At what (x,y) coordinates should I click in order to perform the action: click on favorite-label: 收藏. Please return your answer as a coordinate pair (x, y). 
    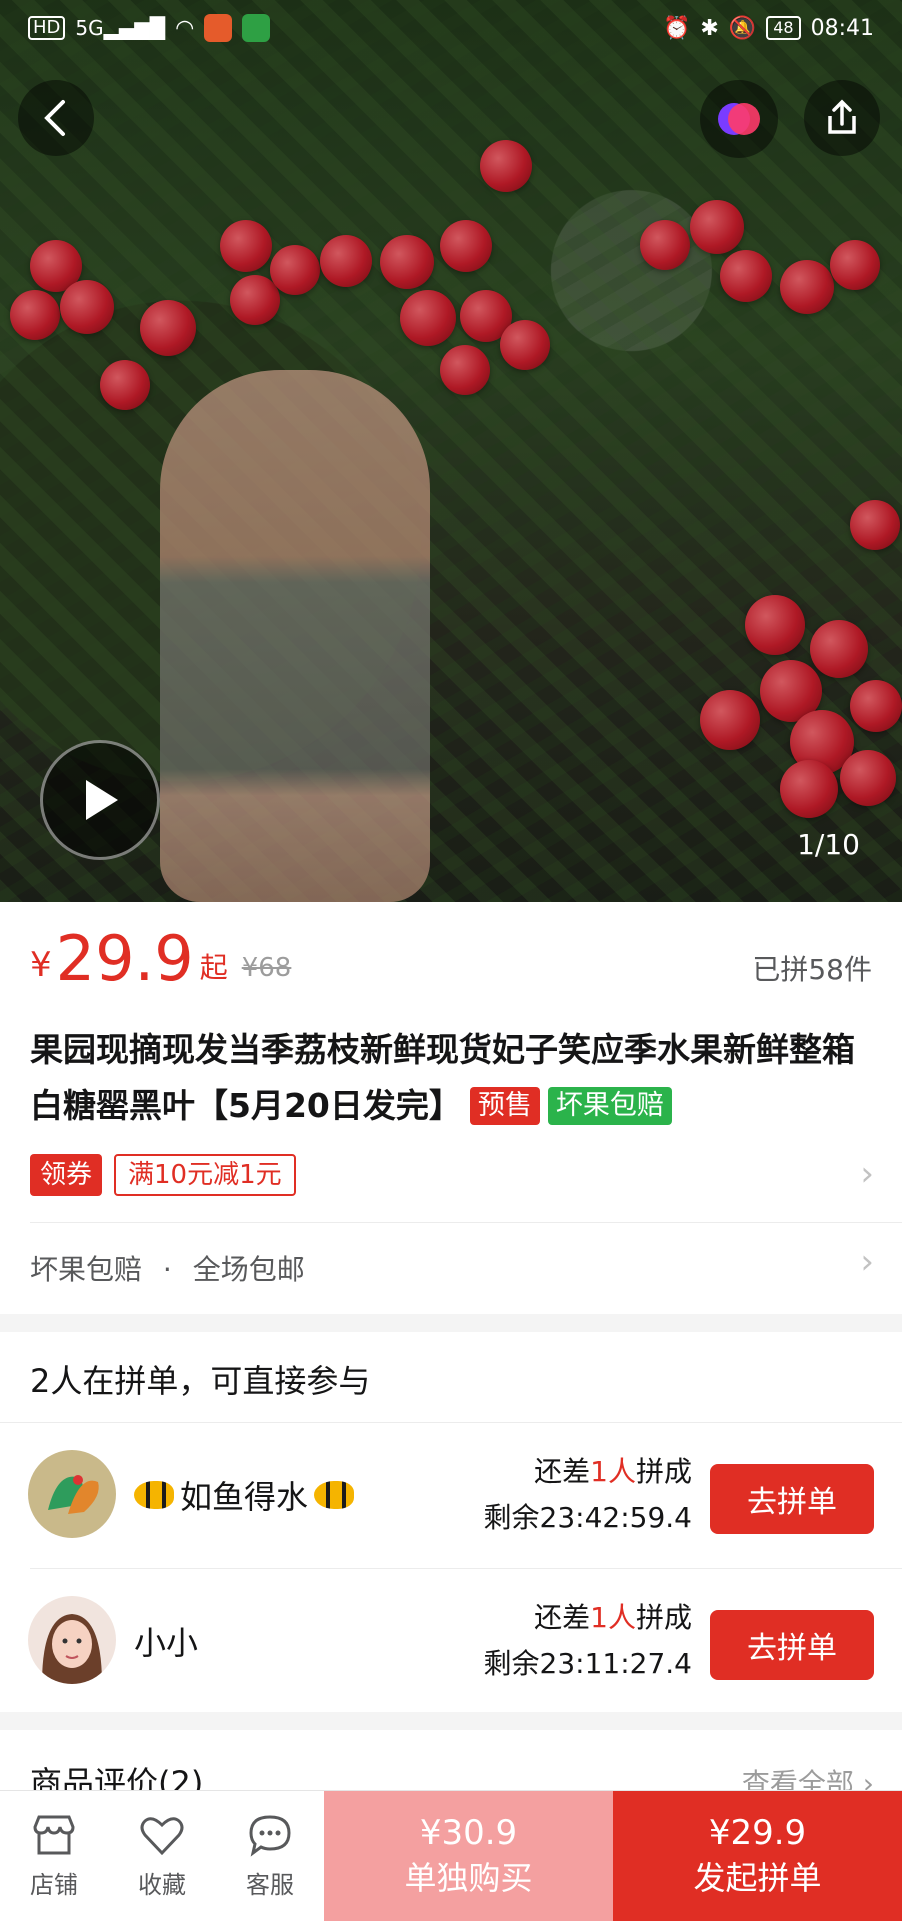
    Looking at the image, I should click on (162, 1884).